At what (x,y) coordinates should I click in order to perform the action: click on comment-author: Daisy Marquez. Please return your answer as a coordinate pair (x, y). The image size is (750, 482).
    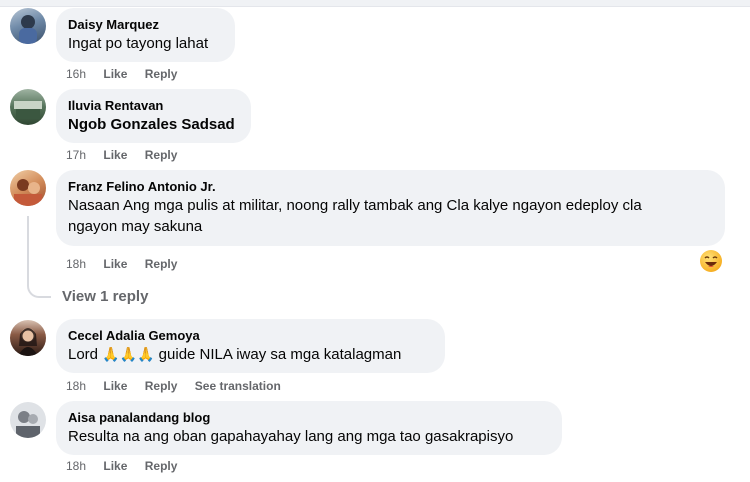
    Looking at the image, I should click on (145, 24).